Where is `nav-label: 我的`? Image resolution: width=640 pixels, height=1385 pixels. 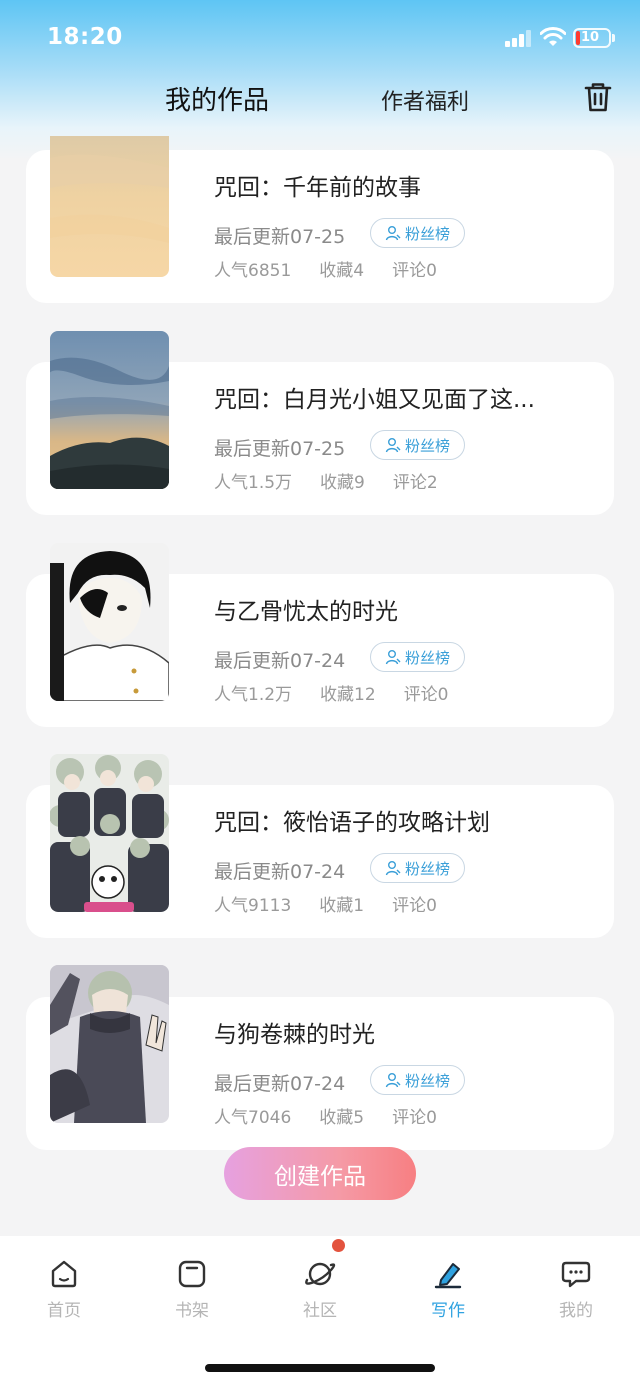
nav-label: 我的 is located at coordinates (576, 1311).